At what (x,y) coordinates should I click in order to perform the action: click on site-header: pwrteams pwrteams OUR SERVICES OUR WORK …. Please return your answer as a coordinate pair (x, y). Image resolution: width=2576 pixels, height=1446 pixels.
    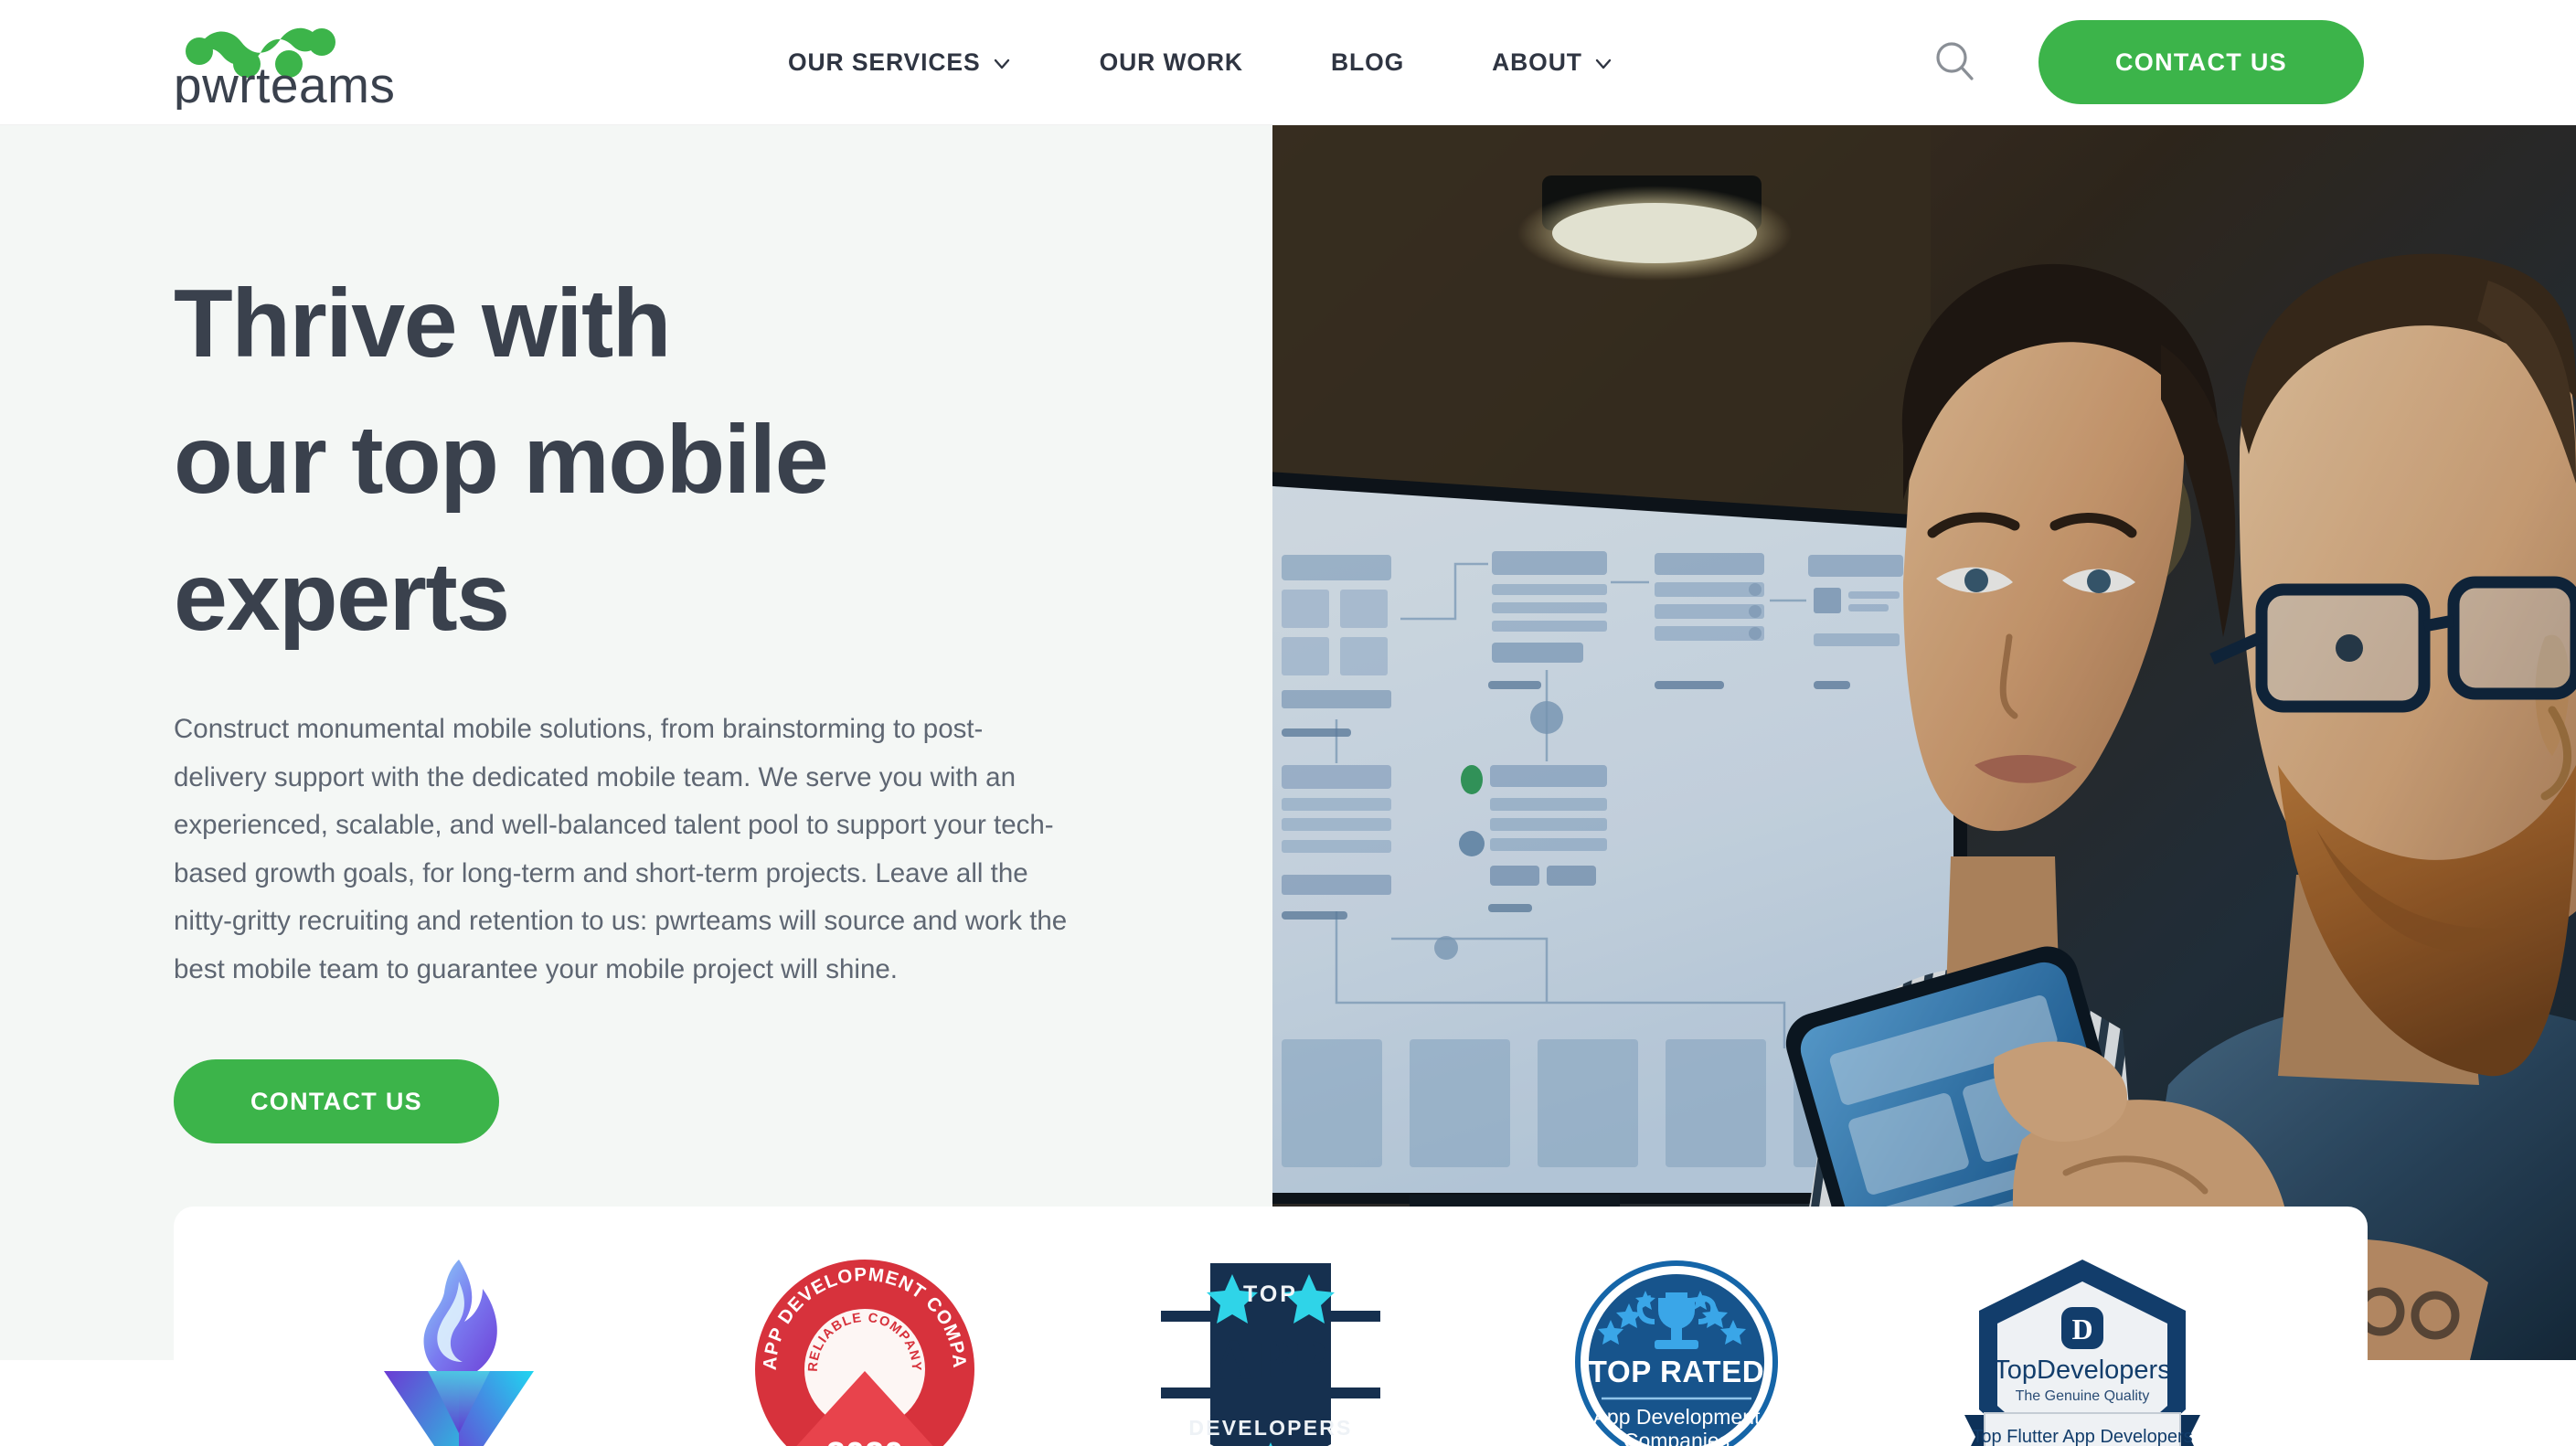
    Looking at the image, I should click on (1288, 62).